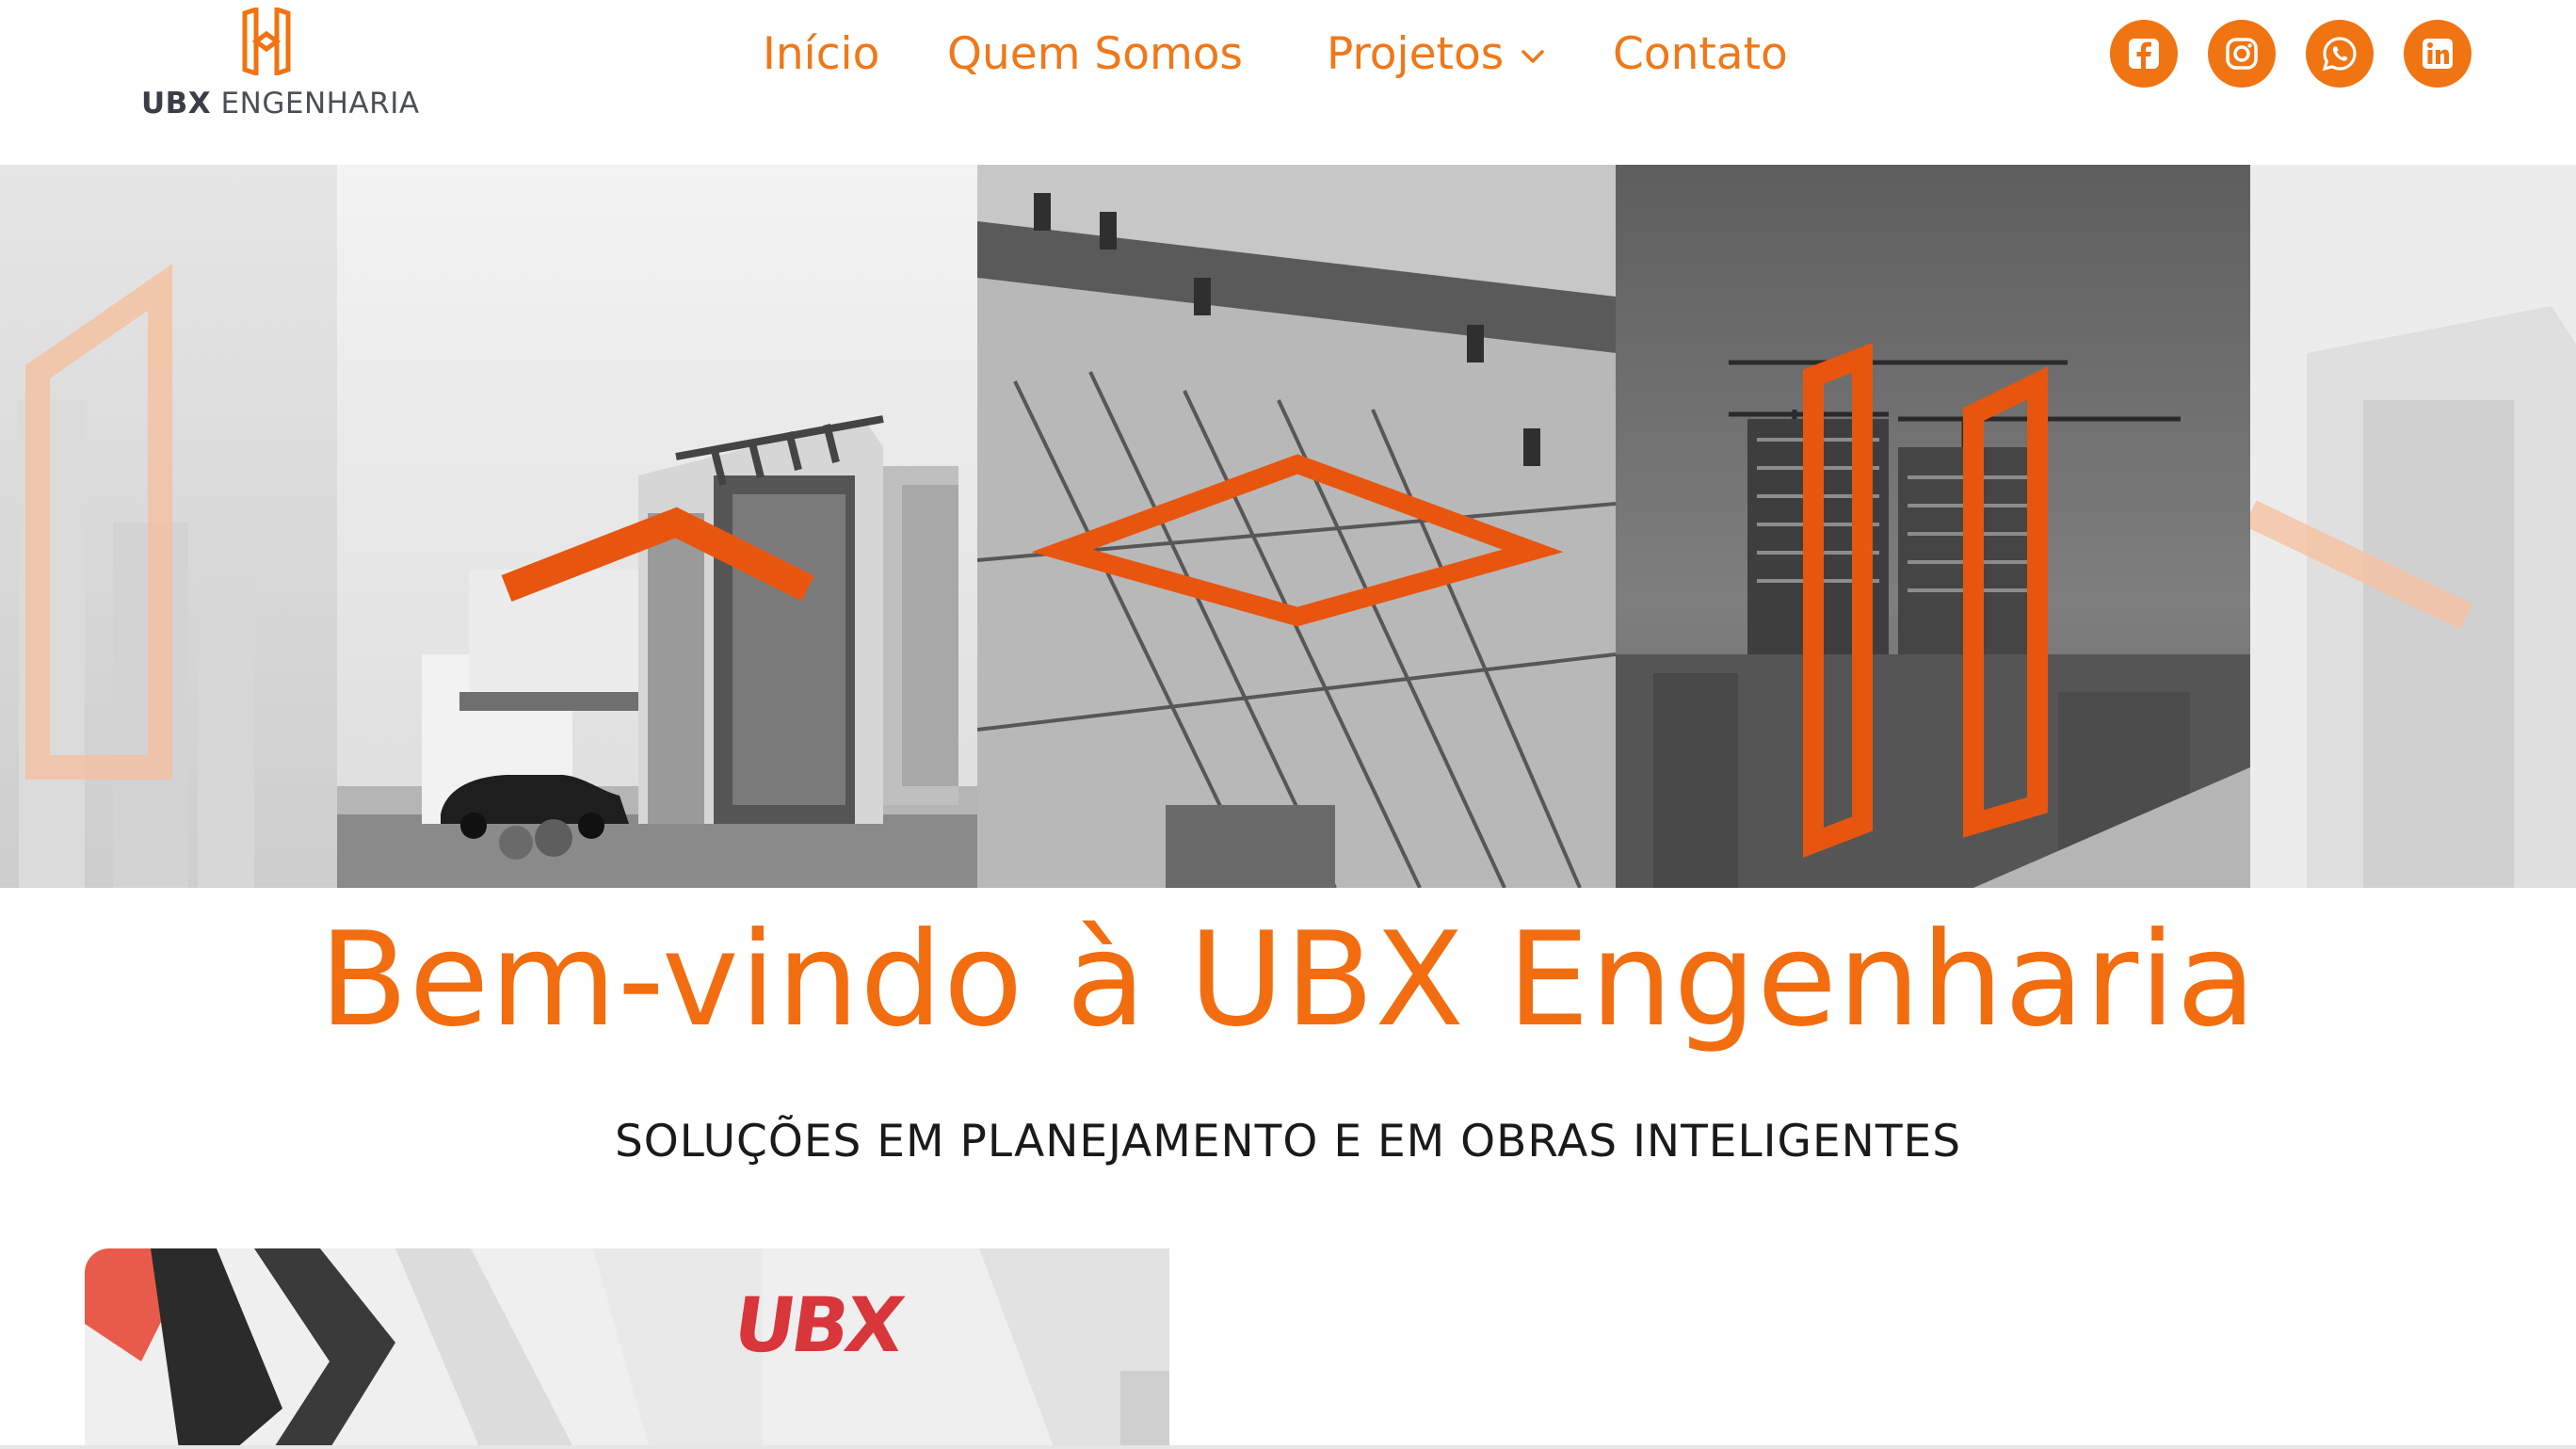  I want to click on linkedin-button, so click(2437, 54).